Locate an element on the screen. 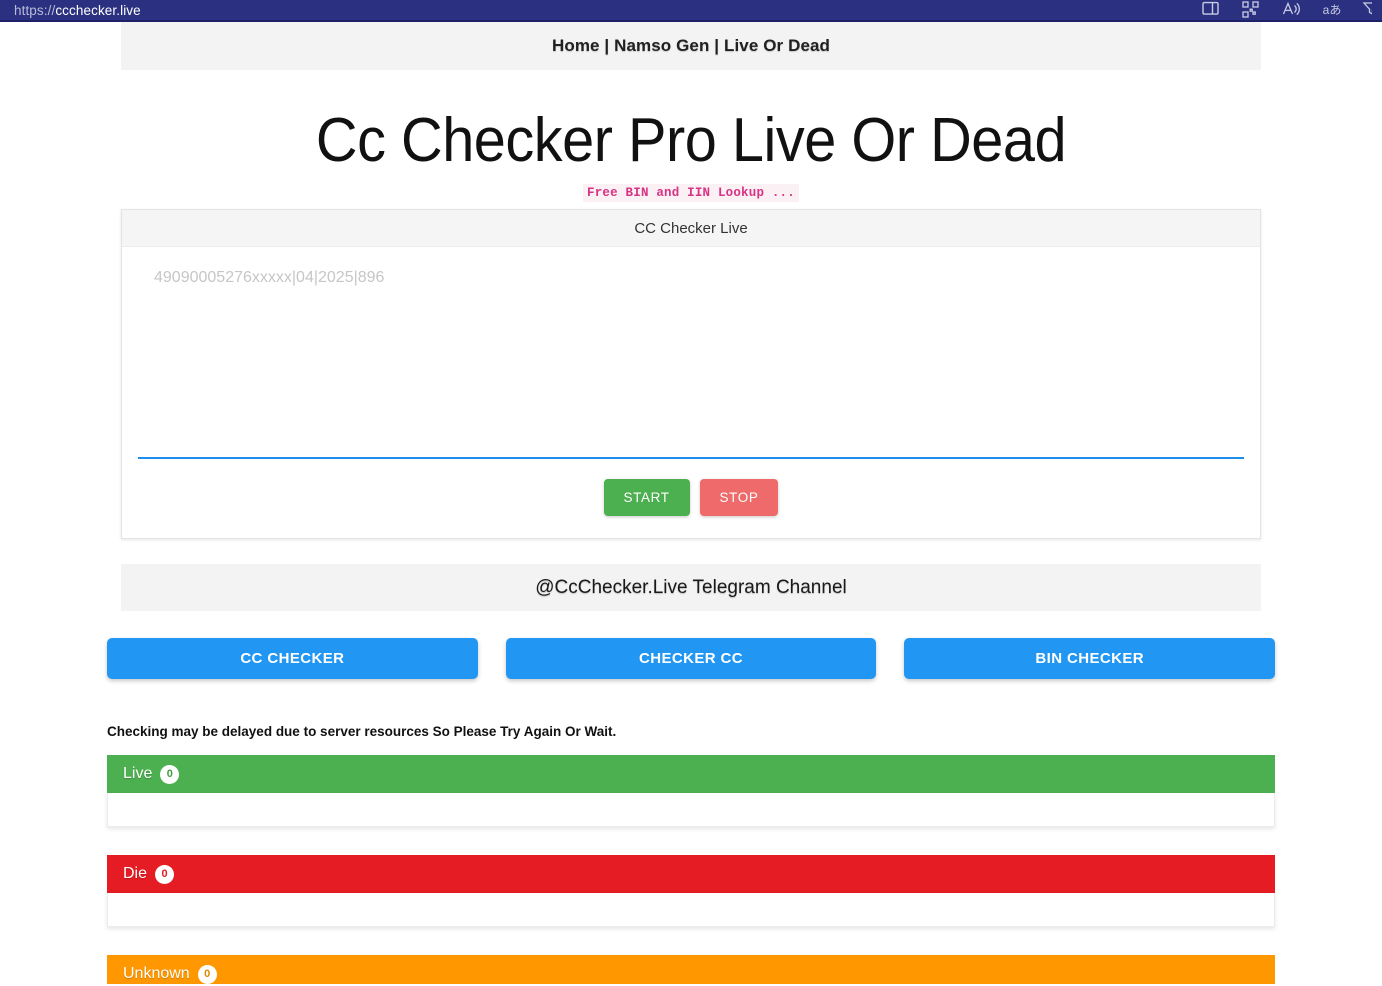 The height and width of the screenshot is (986, 1382). url-scheme: https:// is located at coordinates (35, 10).